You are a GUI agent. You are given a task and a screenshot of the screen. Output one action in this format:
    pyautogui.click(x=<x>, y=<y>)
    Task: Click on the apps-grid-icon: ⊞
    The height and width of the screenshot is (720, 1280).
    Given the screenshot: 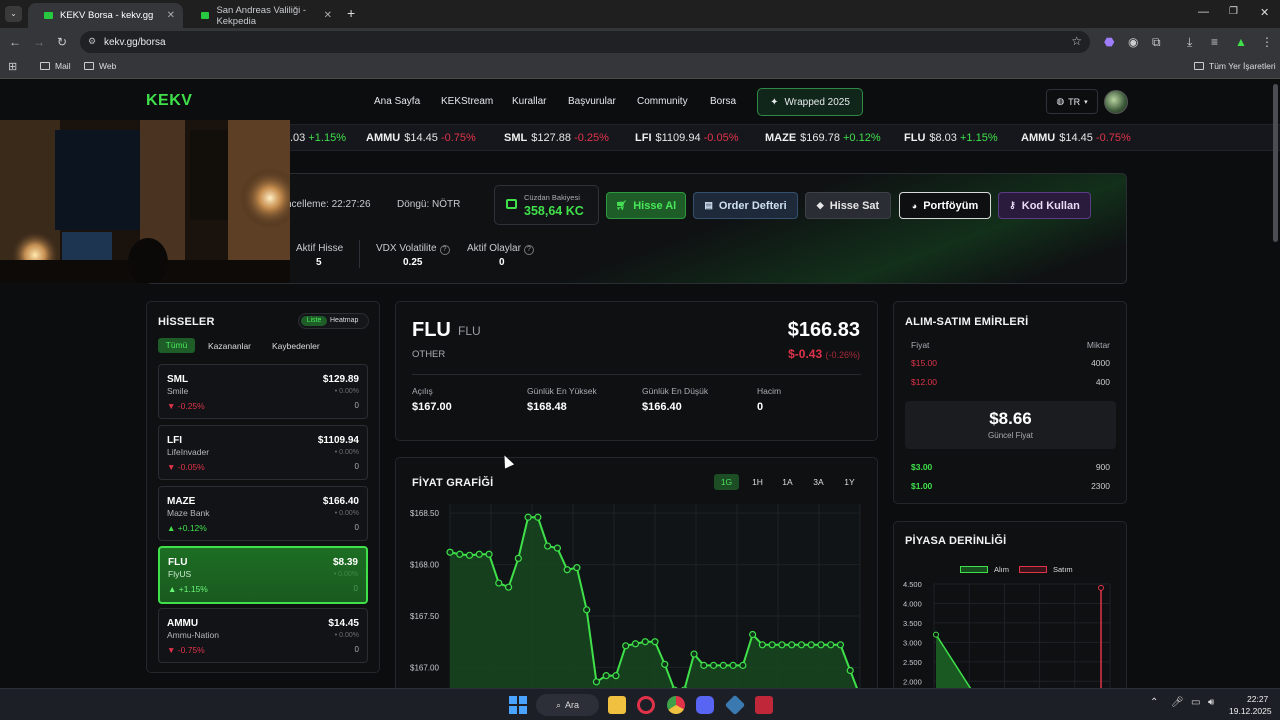 What is the action you would take?
    pyautogui.click(x=12, y=66)
    